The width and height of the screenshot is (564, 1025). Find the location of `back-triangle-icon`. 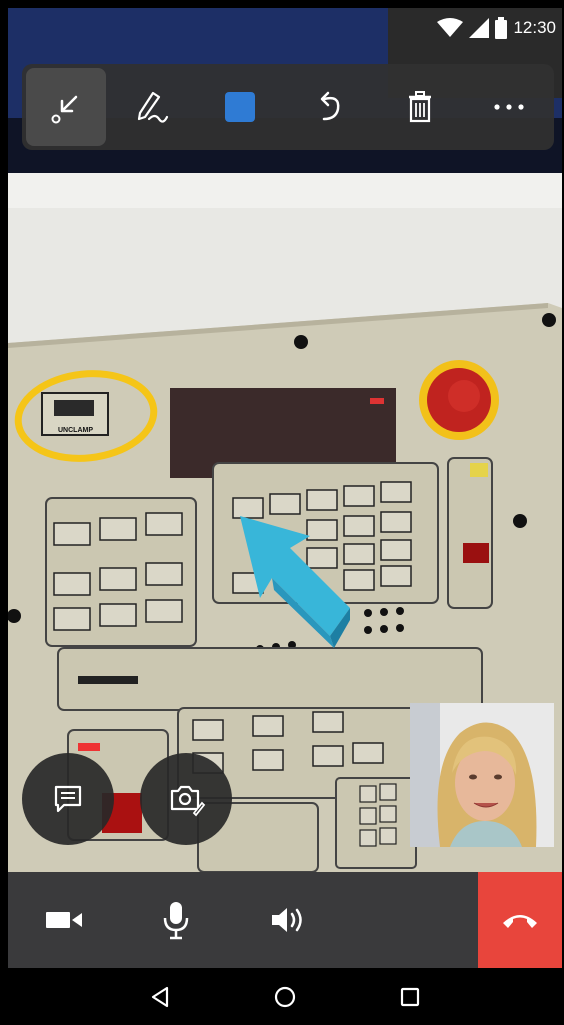

back-triangle-icon is located at coordinates (160, 996).